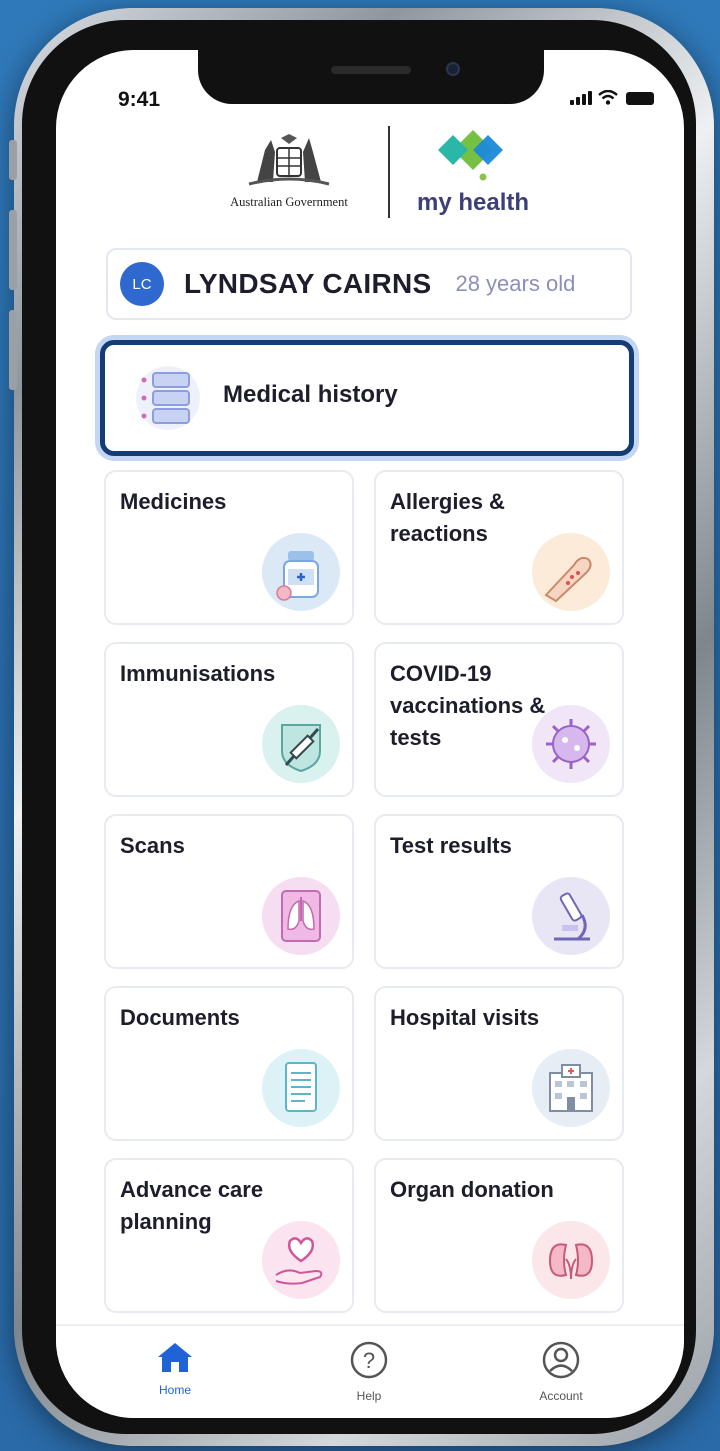 This screenshot has height=1451, width=720. Describe the element at coordinates (369, 1396) in the screenshot. I see `nav-help-label: Help` at that location.